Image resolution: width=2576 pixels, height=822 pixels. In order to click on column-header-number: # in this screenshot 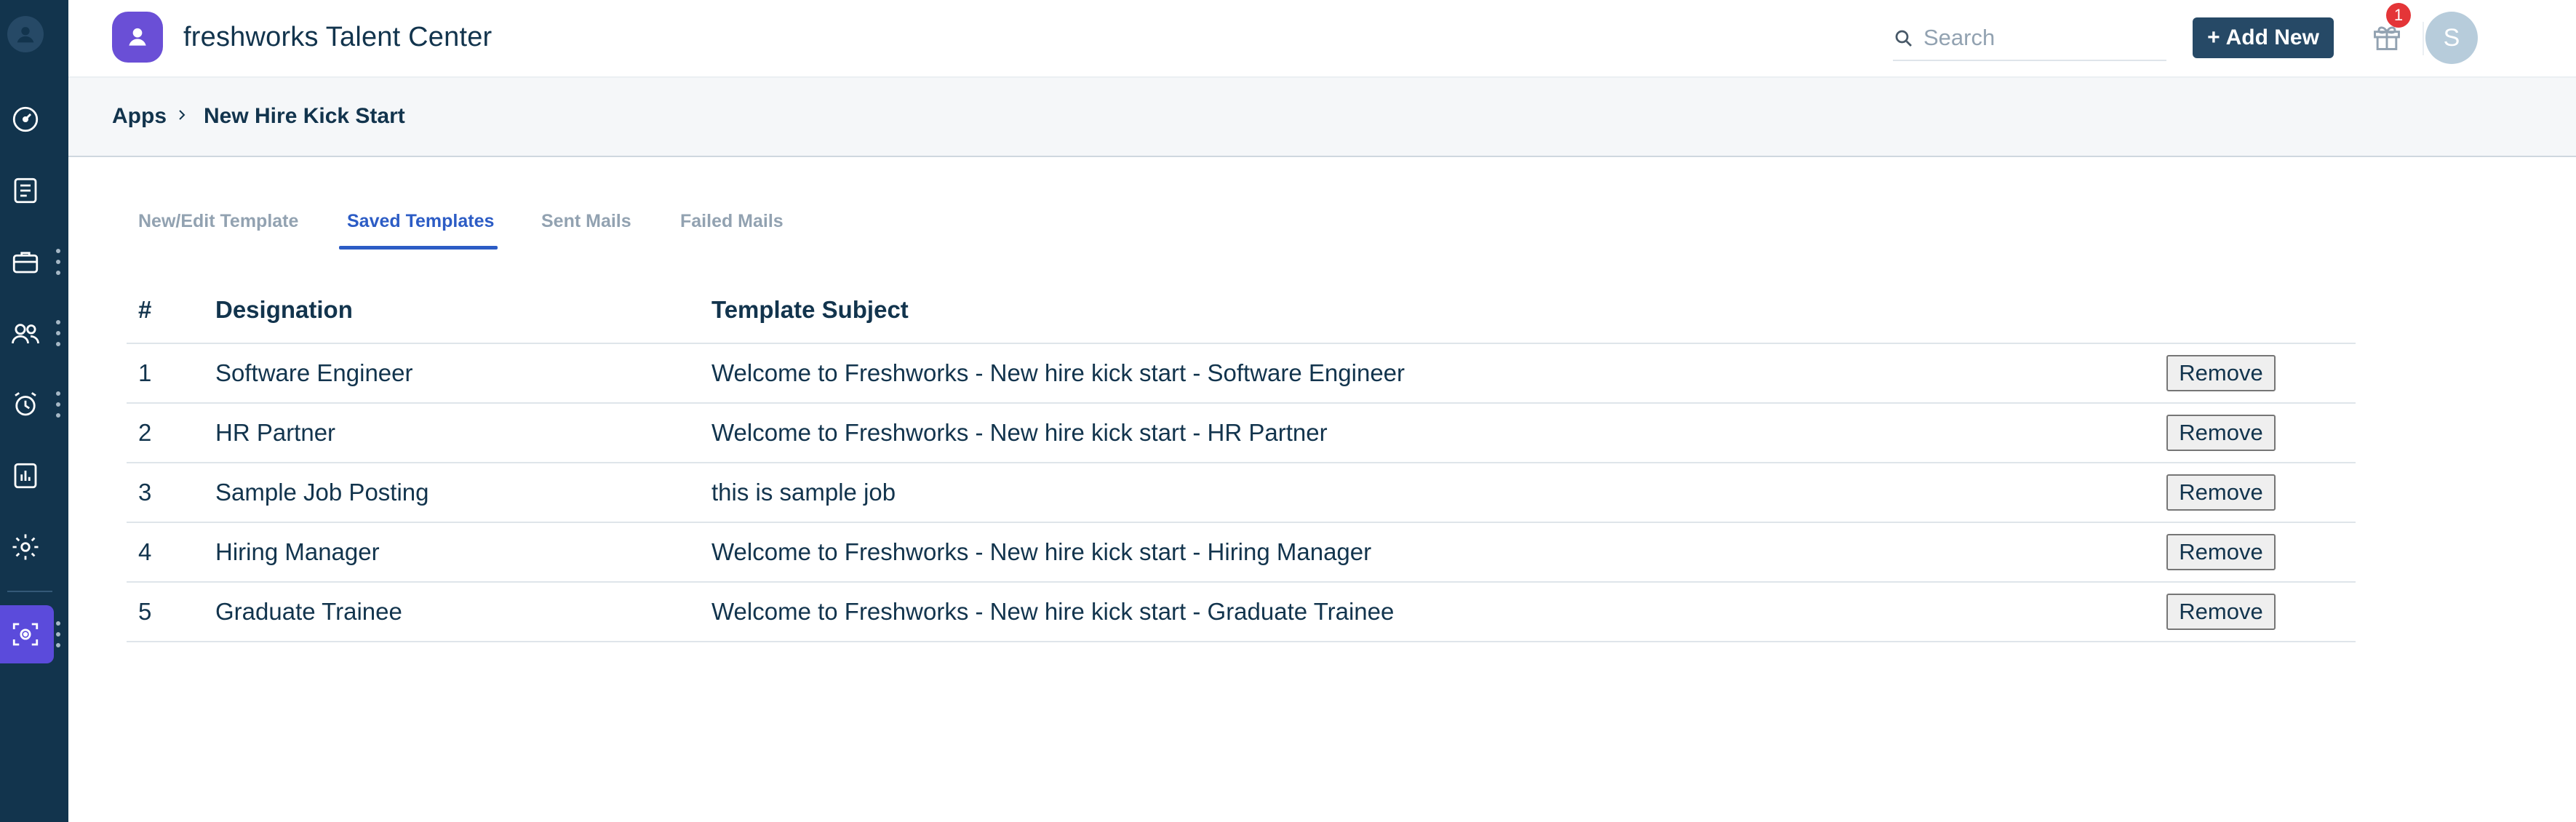, I will do `click(171, 310)`.